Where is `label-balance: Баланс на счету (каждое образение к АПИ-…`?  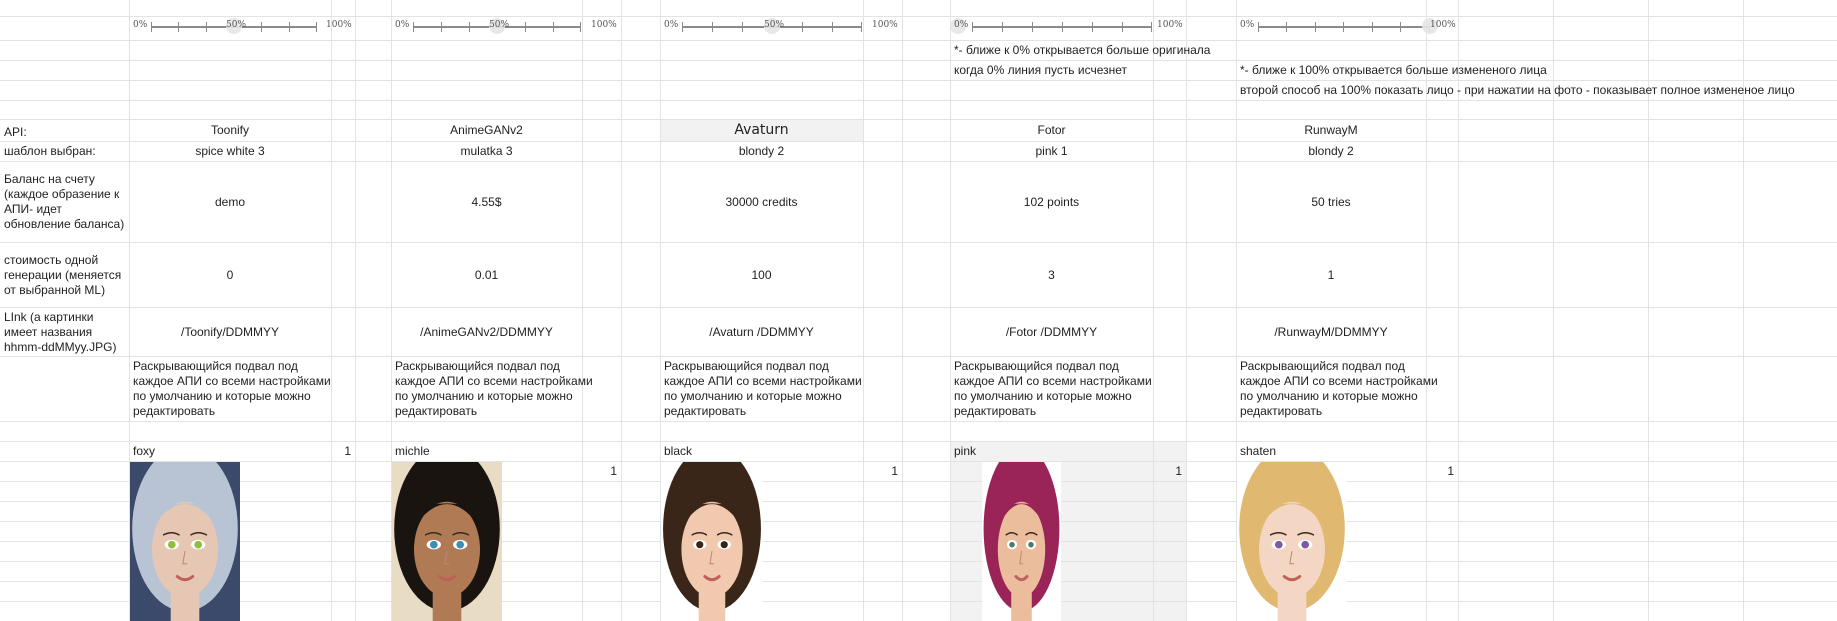 label-balance: Баланс на счету (каждое образение к АПИ-… is located at coordinates (64, 202).